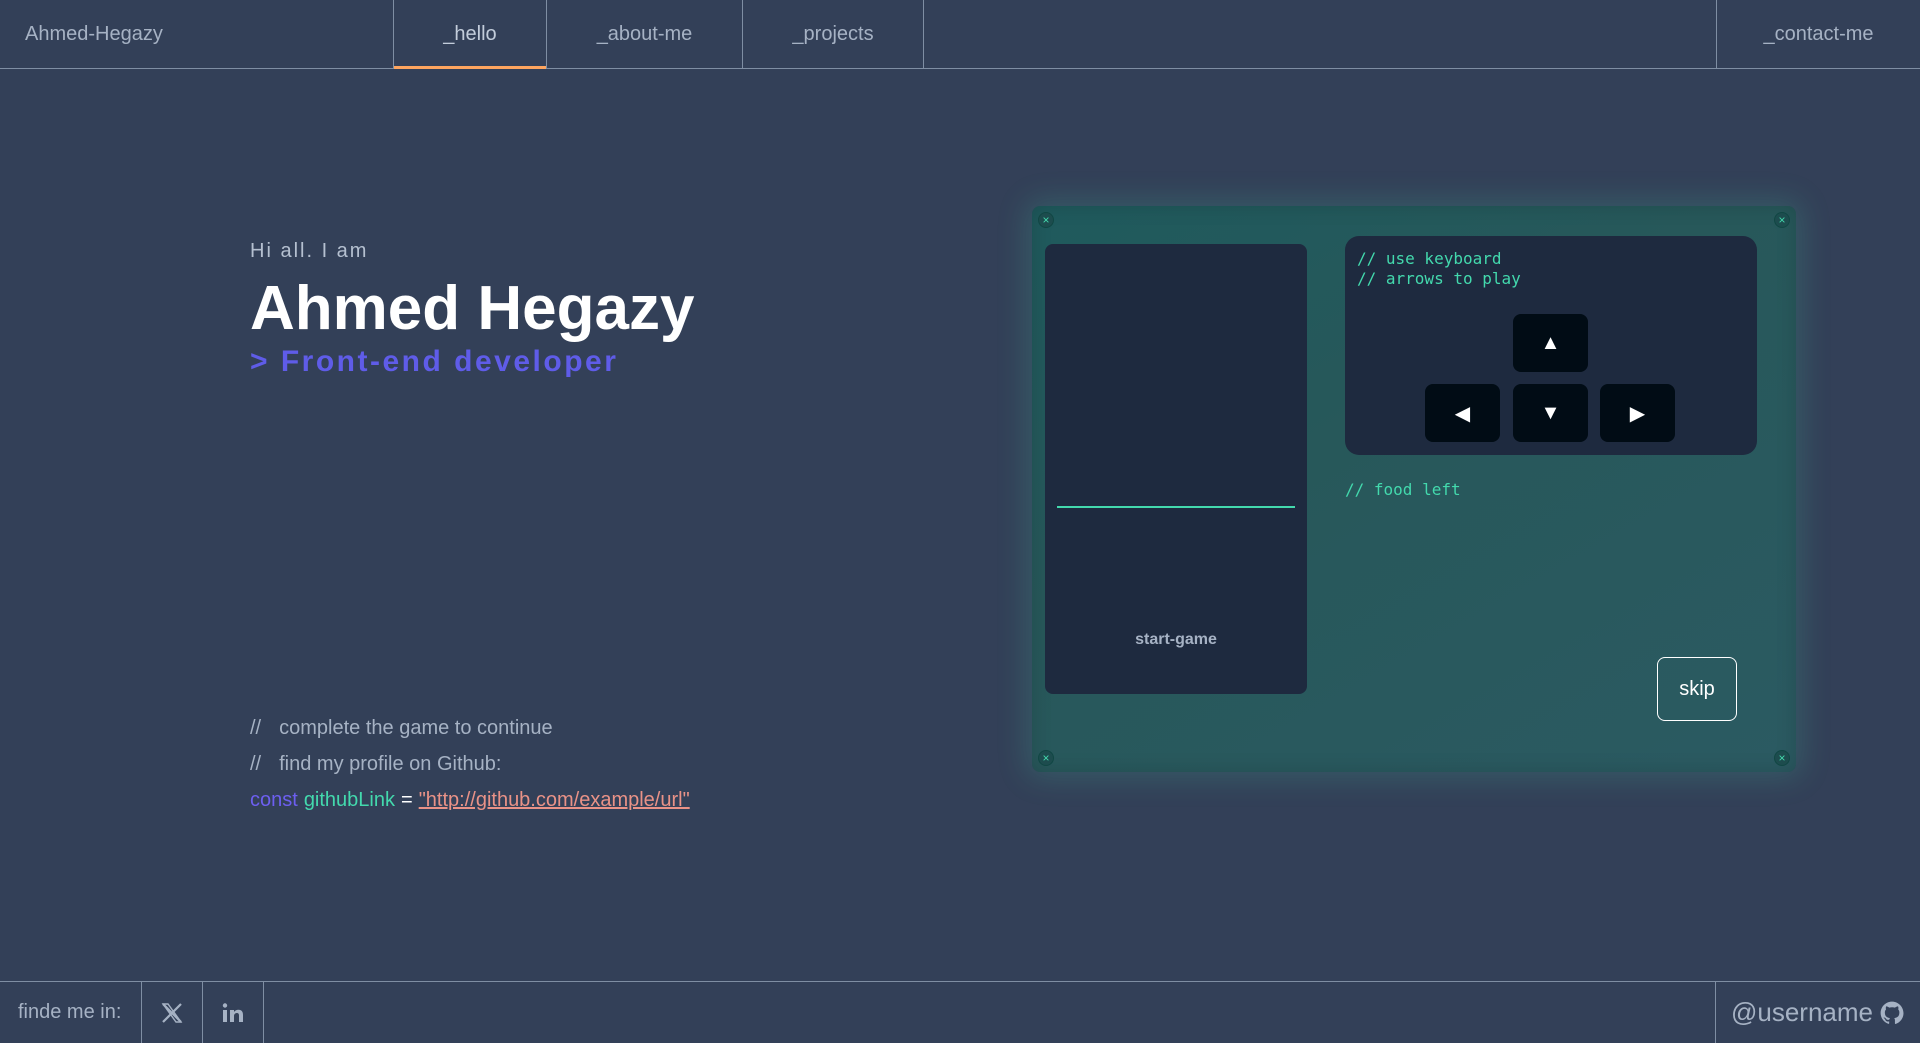 This screenshot has width=1920, height=1043. What do you see at coordinates (1176, 507) in the screenshot?
I see `snake-body` at bounding box center [1176, 507].